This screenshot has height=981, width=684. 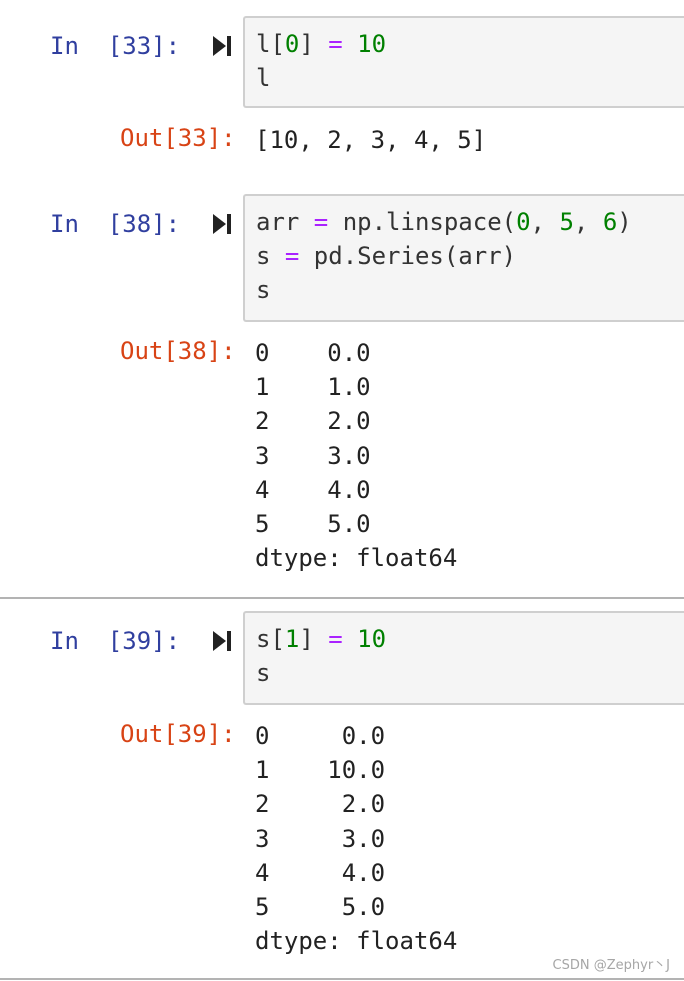 I want to click on code-text: s[, so click(x=270, y=639).